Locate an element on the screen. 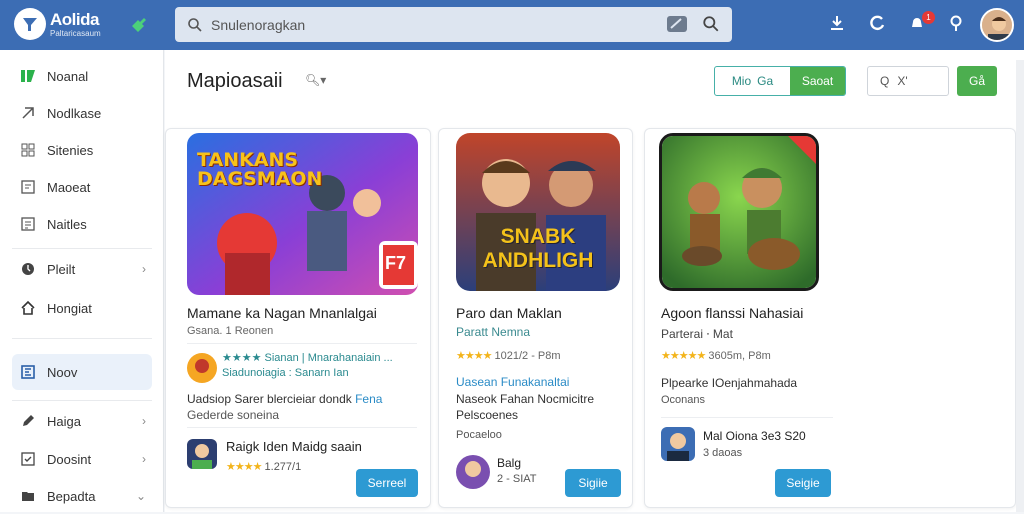 This screenshot has width=1024, height=514. app-logo is located at coordinates (30, 24).